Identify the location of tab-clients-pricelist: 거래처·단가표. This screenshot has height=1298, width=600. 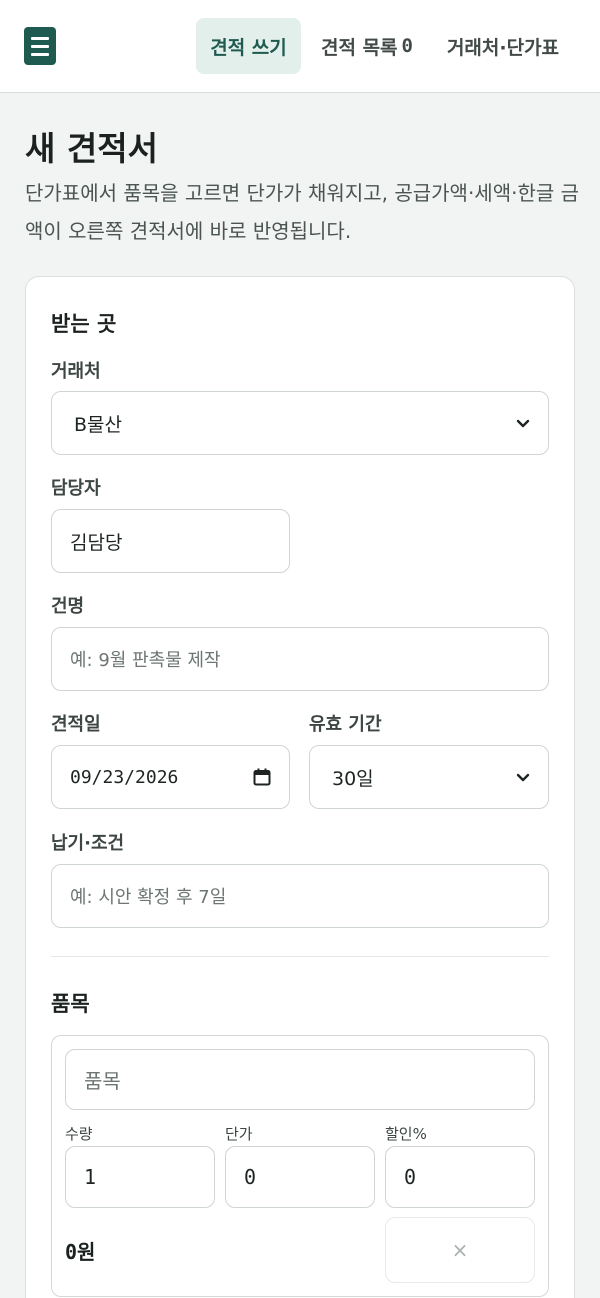
(503, 46).